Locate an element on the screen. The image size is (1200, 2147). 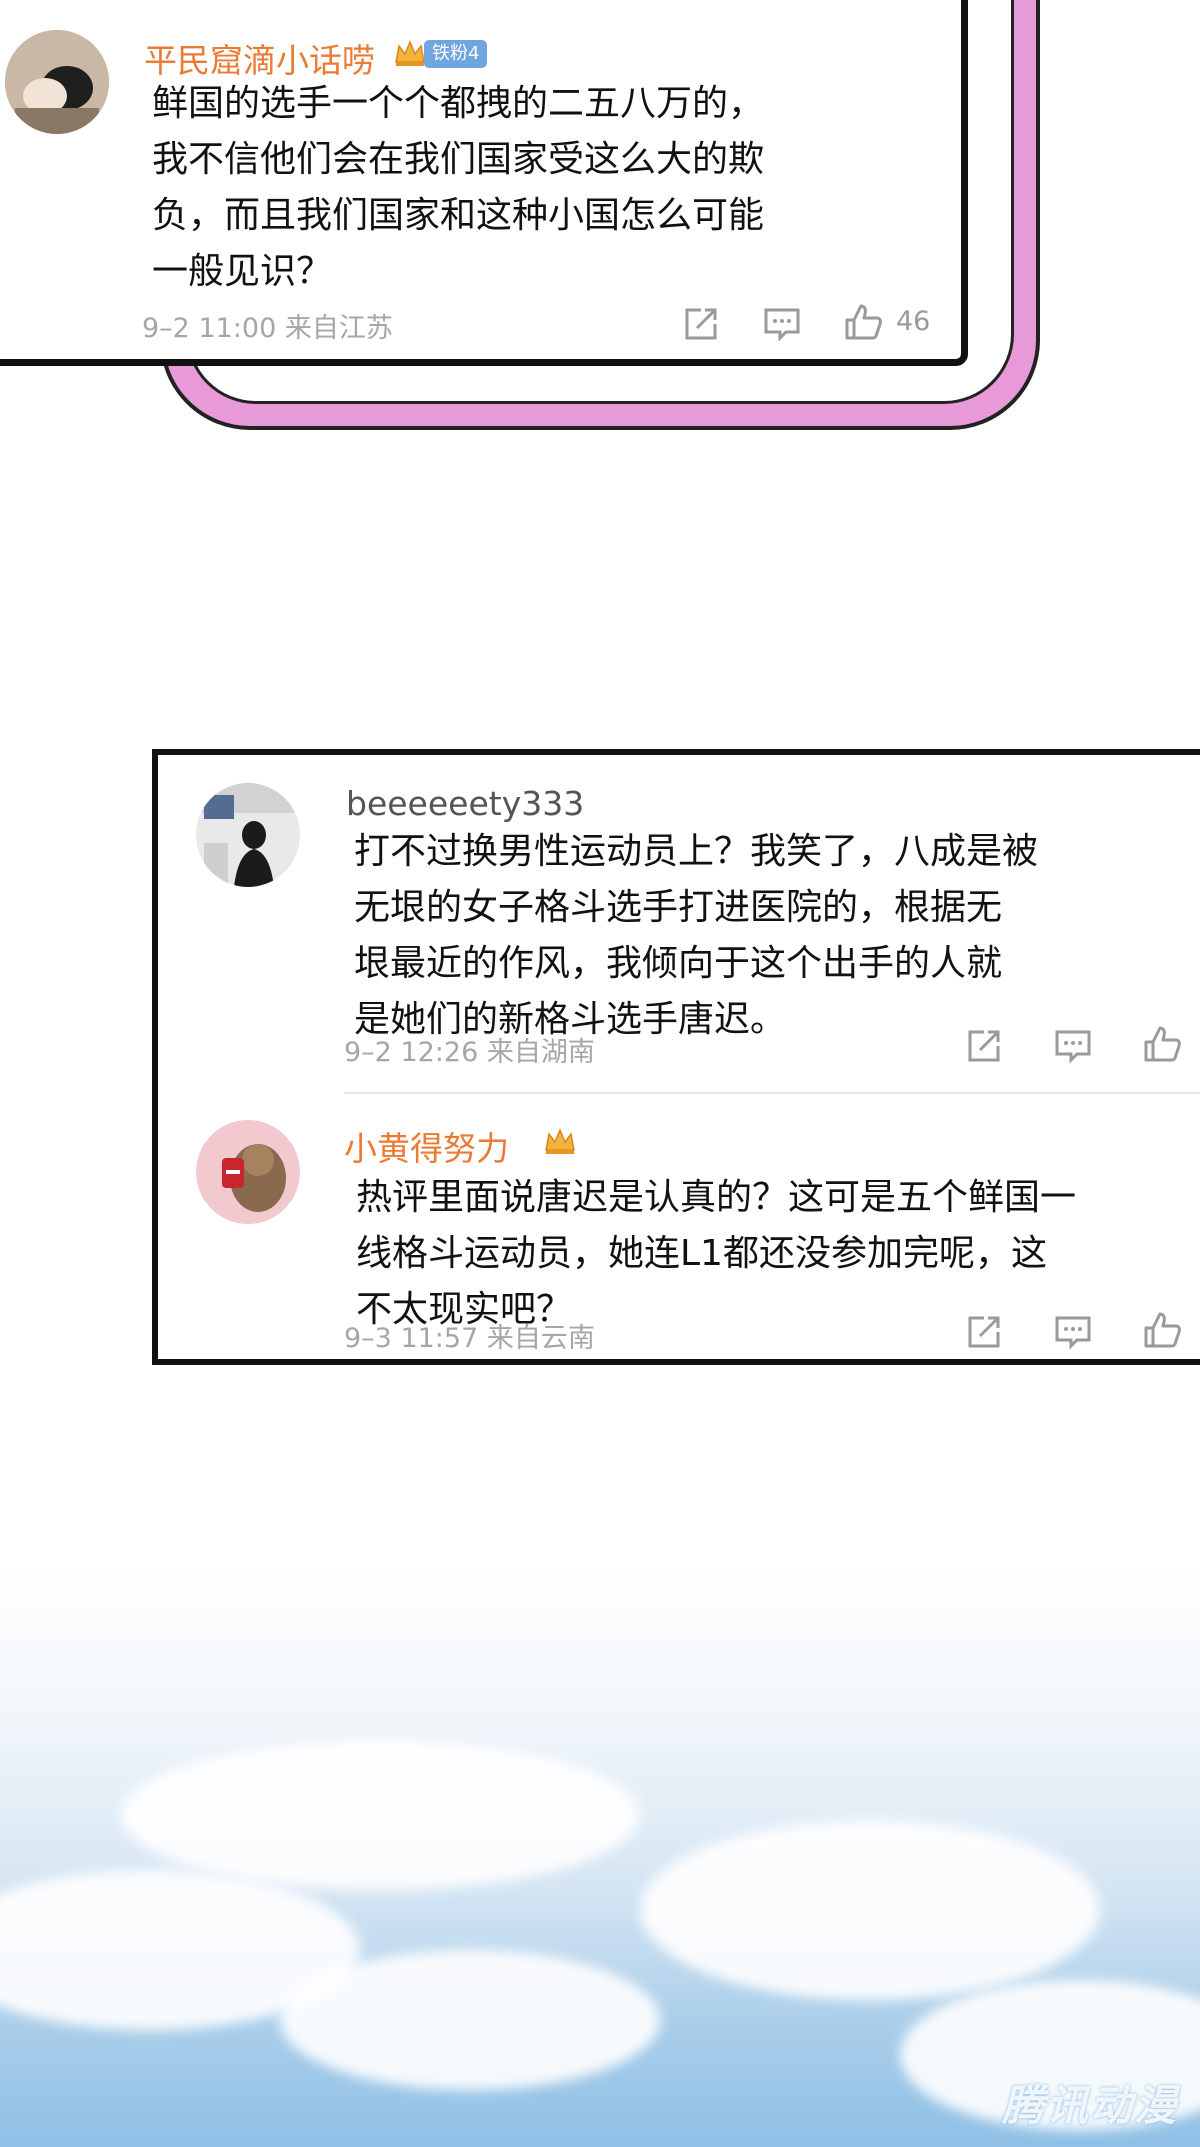
comment-meta: 9–2 11:00 来自江苏 is located at coordinates (267, 328).